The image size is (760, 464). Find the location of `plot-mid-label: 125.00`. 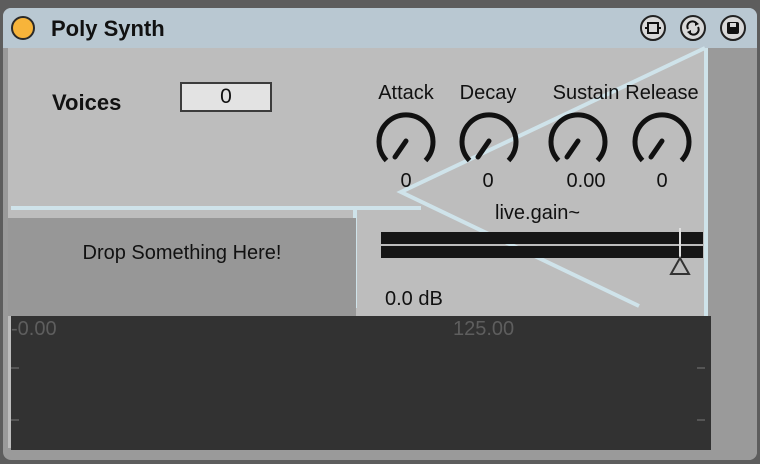

plot-mid-label: 125.00 is located at coordinates (484, 329).